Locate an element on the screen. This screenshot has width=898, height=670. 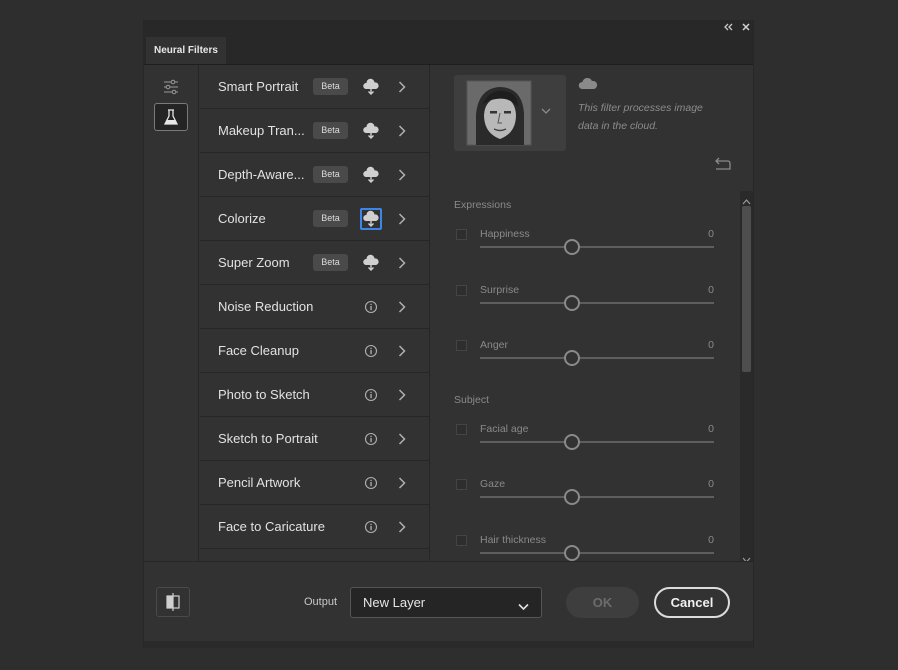
reference-image-selector is located at coordinates (510, 113).